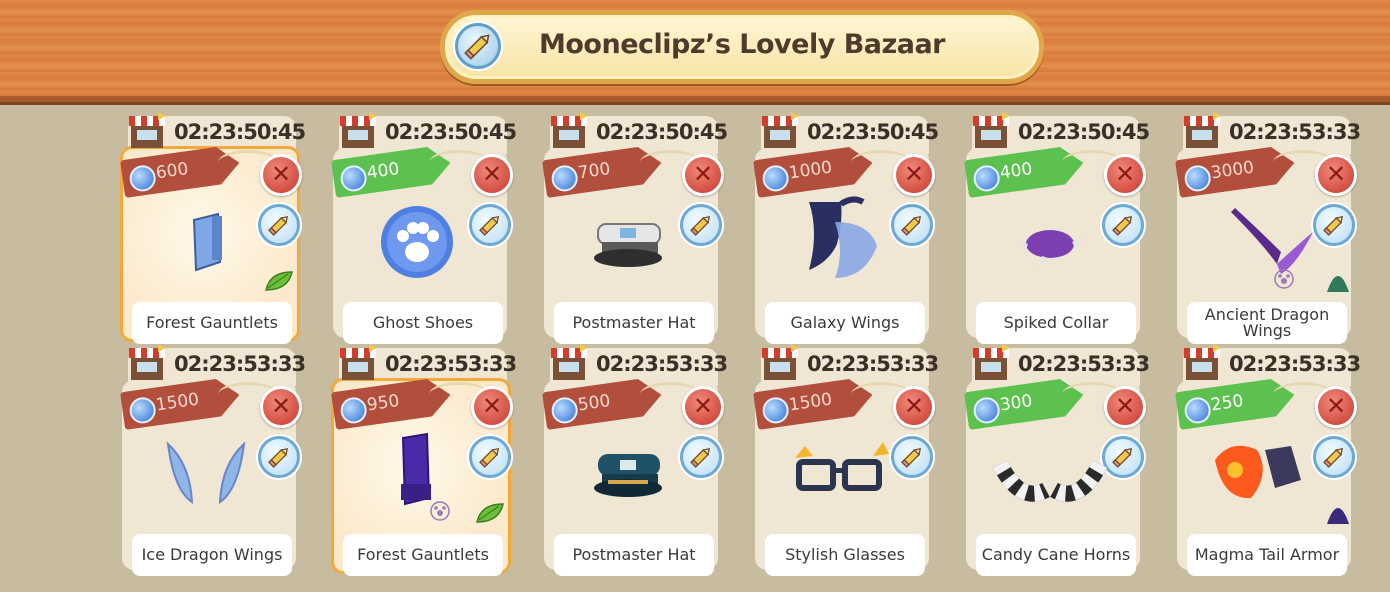  I want to click on shop-item-card: 02:23:53:33 1500 ✕ Stylish Glasses, so click(845, 458).